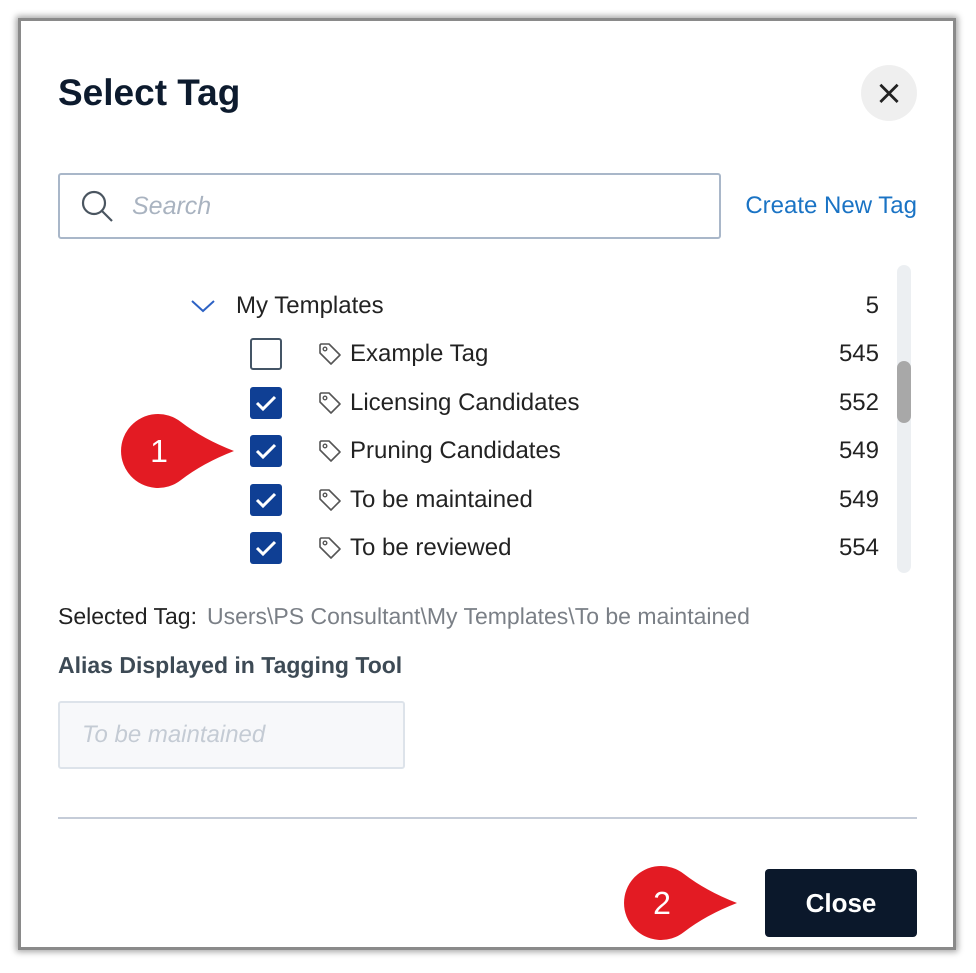 This screenshot has height=973, width=976. What do you see at coordinates (594, 548) in the screenshot?
I see `tag-label: To be reviewed` at bounding box center [594, 548].